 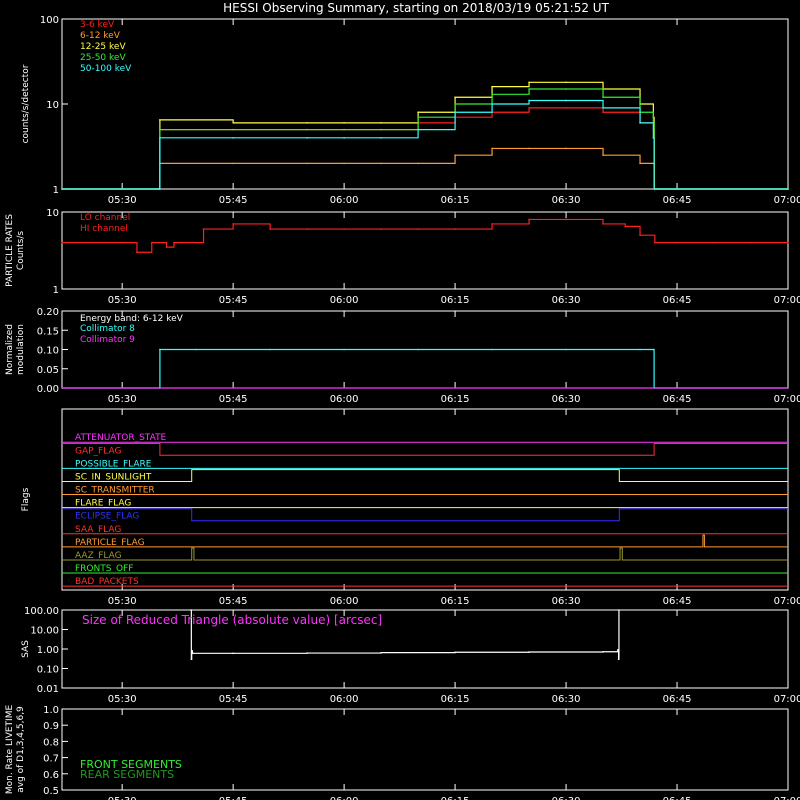 What do you see at coordinates (344, 601) in the screenshot?
I see `x-tick-label-3-2: 06:00` at bounding box center [344, 601].